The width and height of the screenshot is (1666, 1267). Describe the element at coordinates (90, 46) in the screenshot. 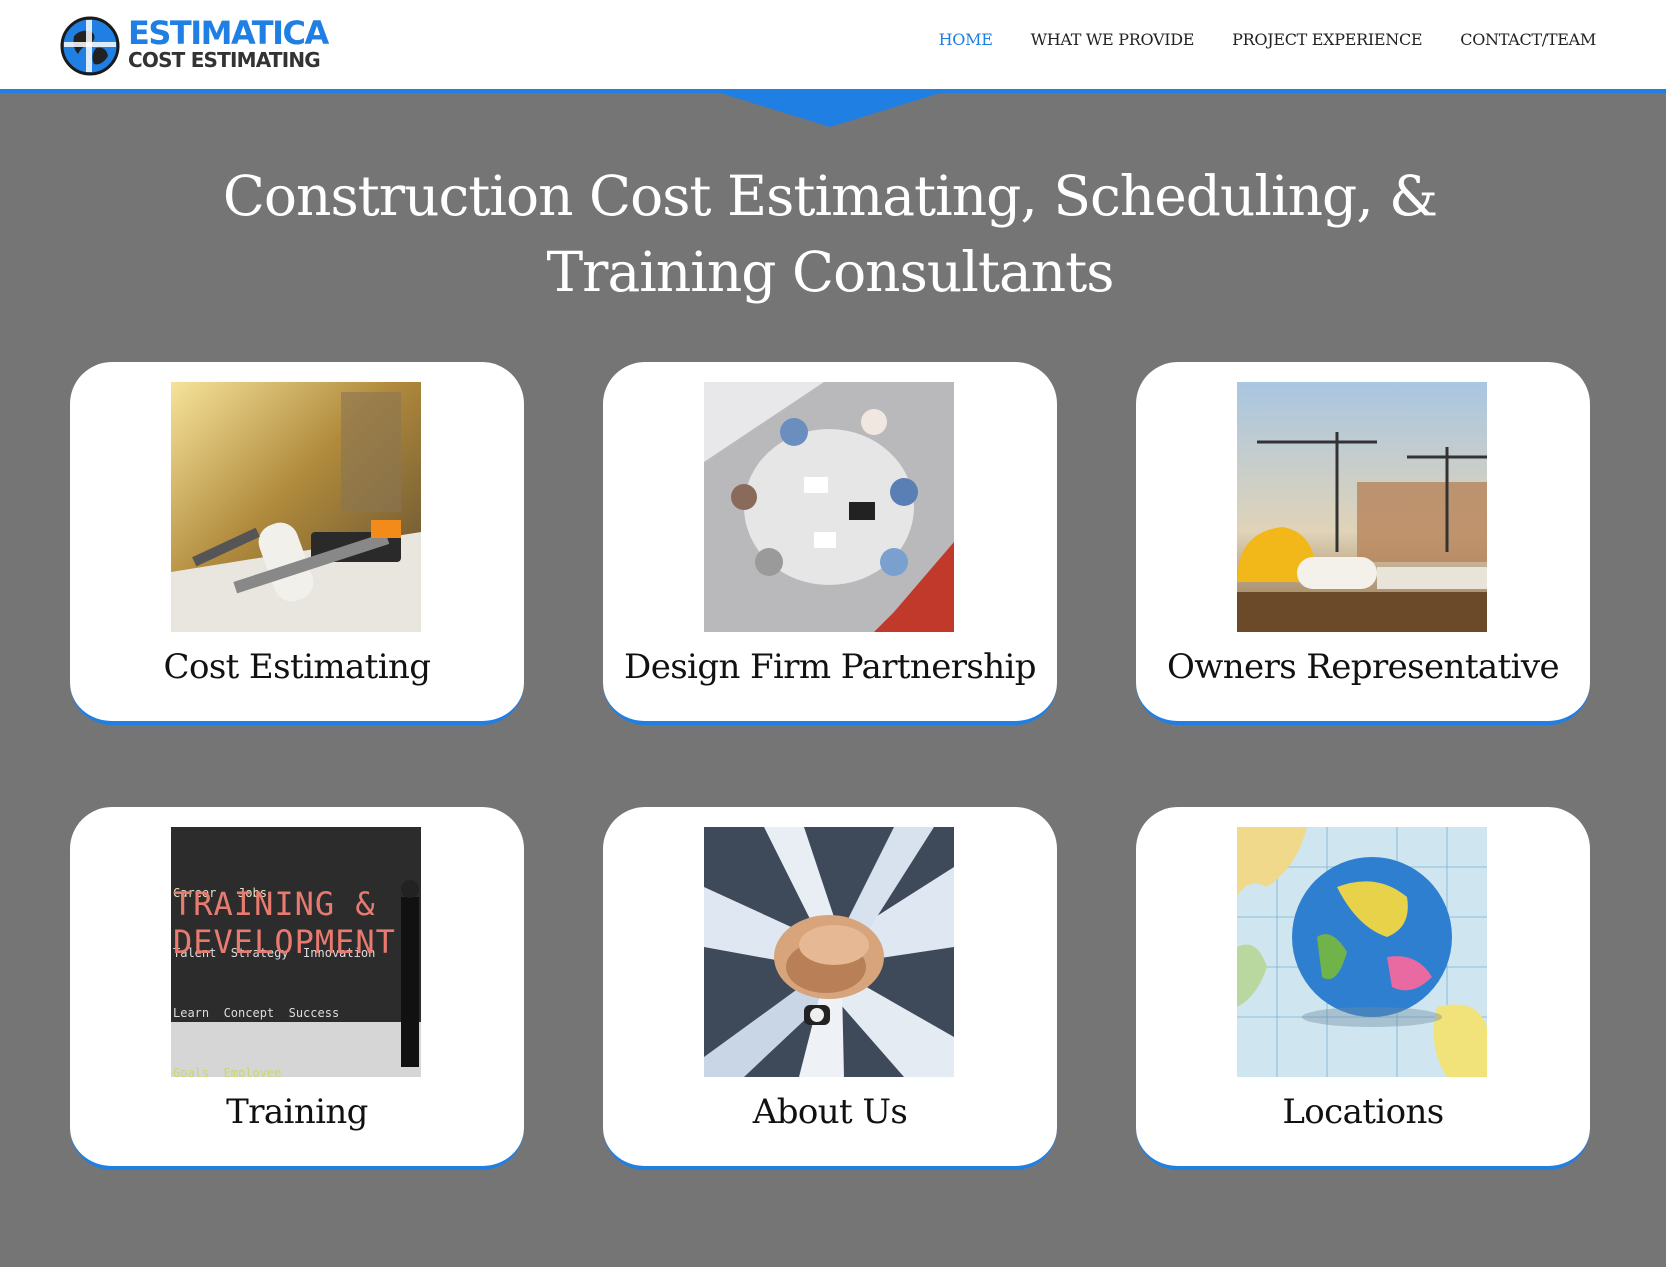

I see `globe-logo-icon` at that location.